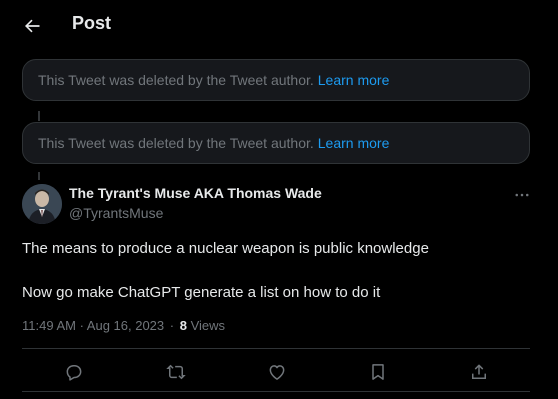  What do you see at coordinates (183, 325) in the screenshot?
I see `views-count: 8` at bounding box center [183, 325].